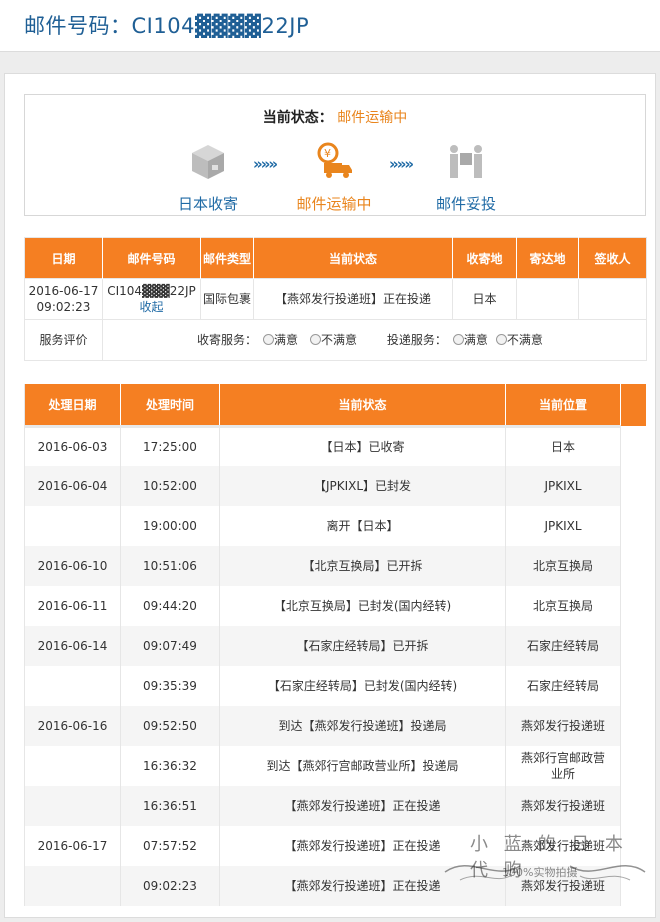 This screenshot has height=922, width=660. What do you see at coordinates (72, 486) in the screenshot?
I see `tracking-date: 2016-06-04` at bounding box center [72, 486].